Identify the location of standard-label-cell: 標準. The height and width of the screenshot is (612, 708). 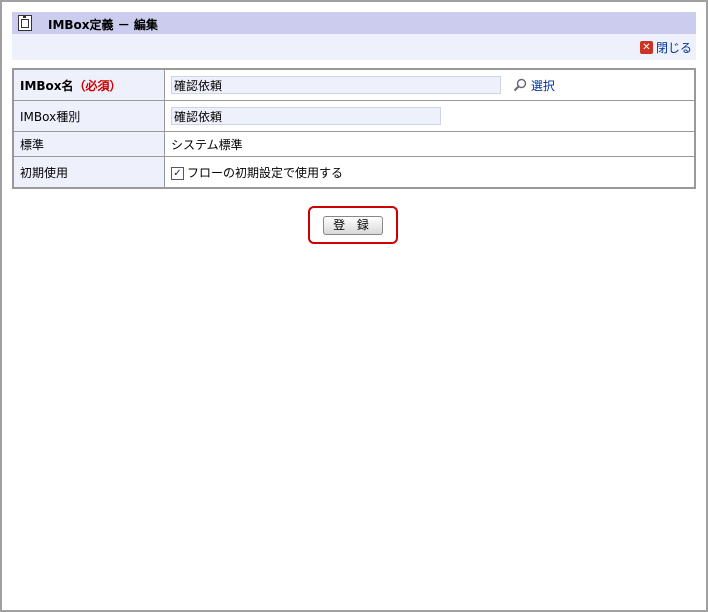
(88, 144).